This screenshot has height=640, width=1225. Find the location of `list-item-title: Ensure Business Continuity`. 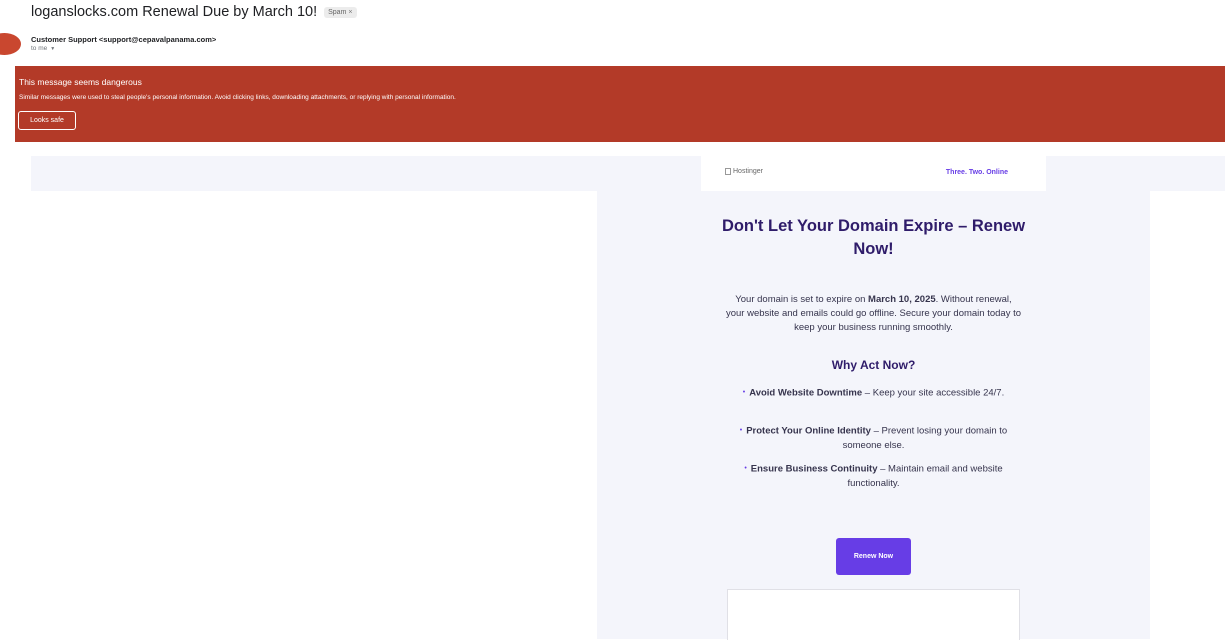

list-item-title: Ensure Business Continuity is located at coordinates (814, 469).